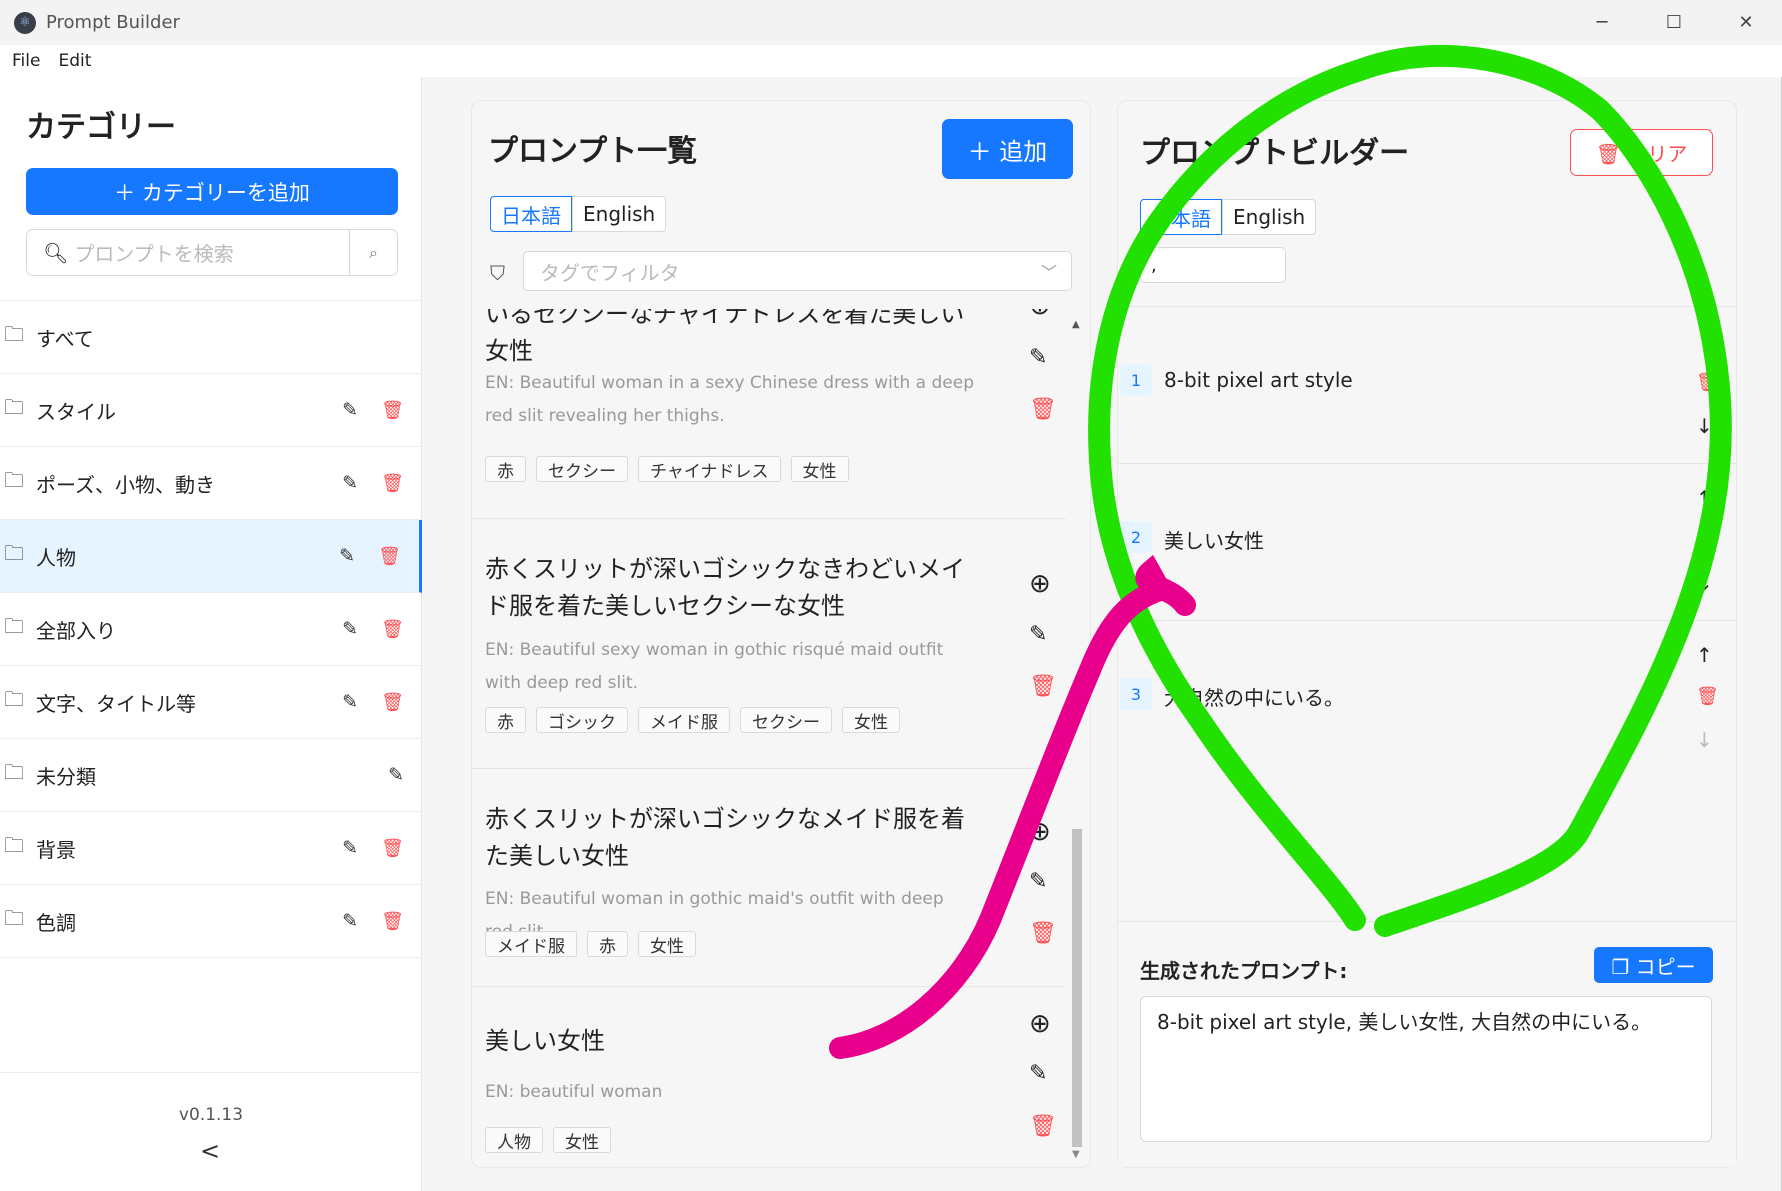 This screenshot has width=1782, height=1191. I want to click on scroll-up-icon: ▲, so click(1076, 324).